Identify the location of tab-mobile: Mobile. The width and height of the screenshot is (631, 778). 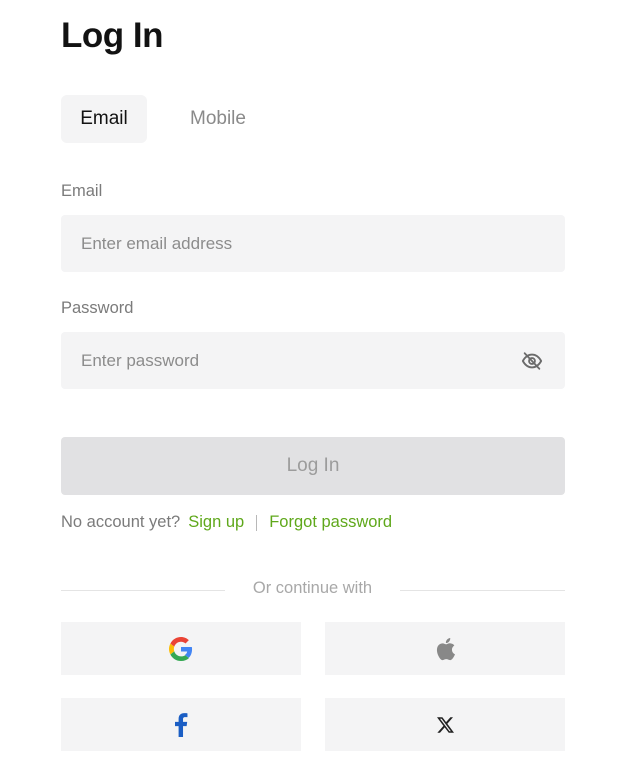
(218, 119).